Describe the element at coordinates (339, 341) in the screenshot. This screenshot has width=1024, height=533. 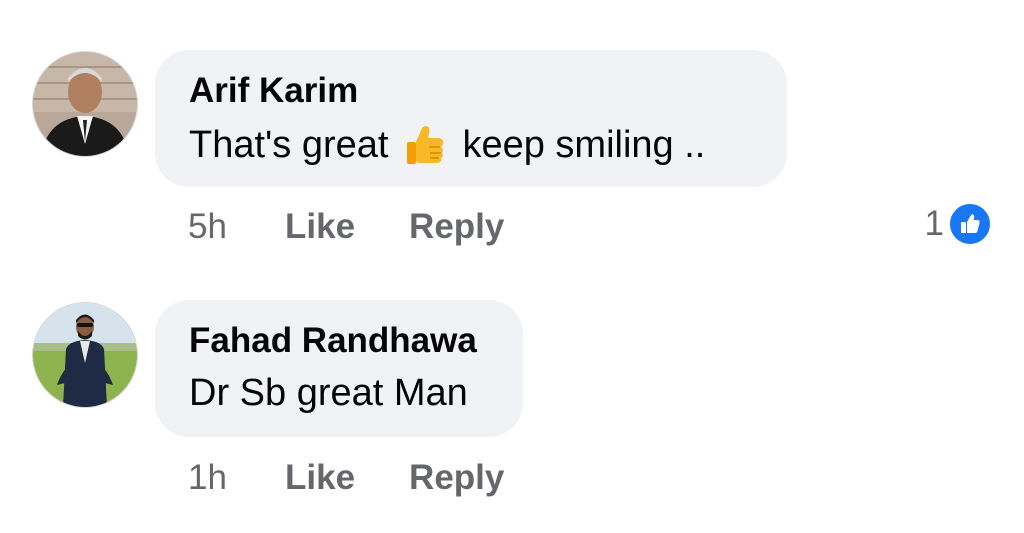
I see `comment-author: Fahad Randhawa` at that location.